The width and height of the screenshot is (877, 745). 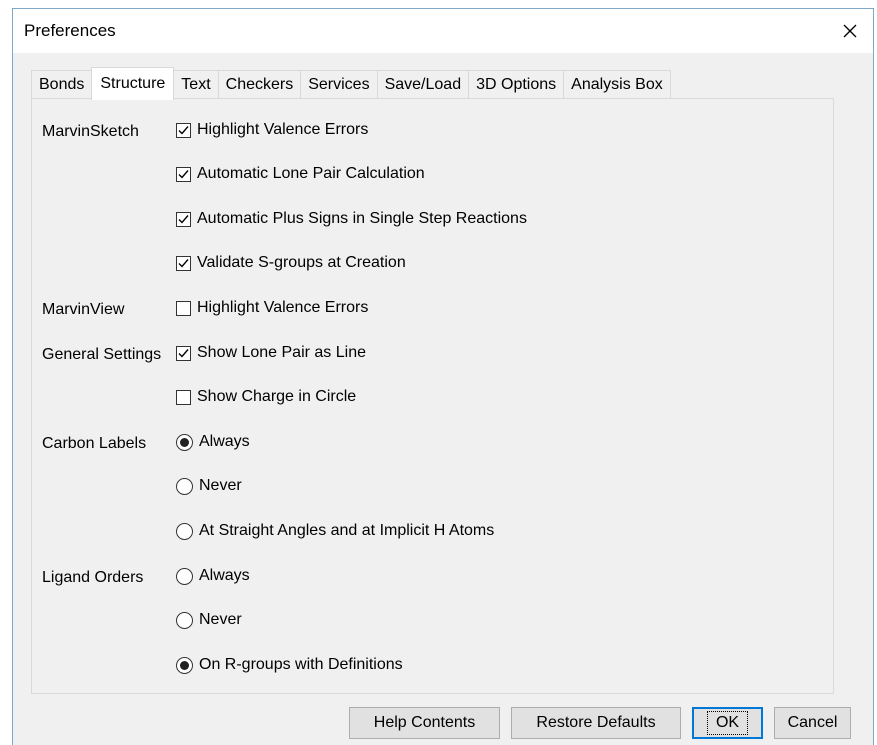 I want to click on button-label: OK, so click(x=727, y=723).